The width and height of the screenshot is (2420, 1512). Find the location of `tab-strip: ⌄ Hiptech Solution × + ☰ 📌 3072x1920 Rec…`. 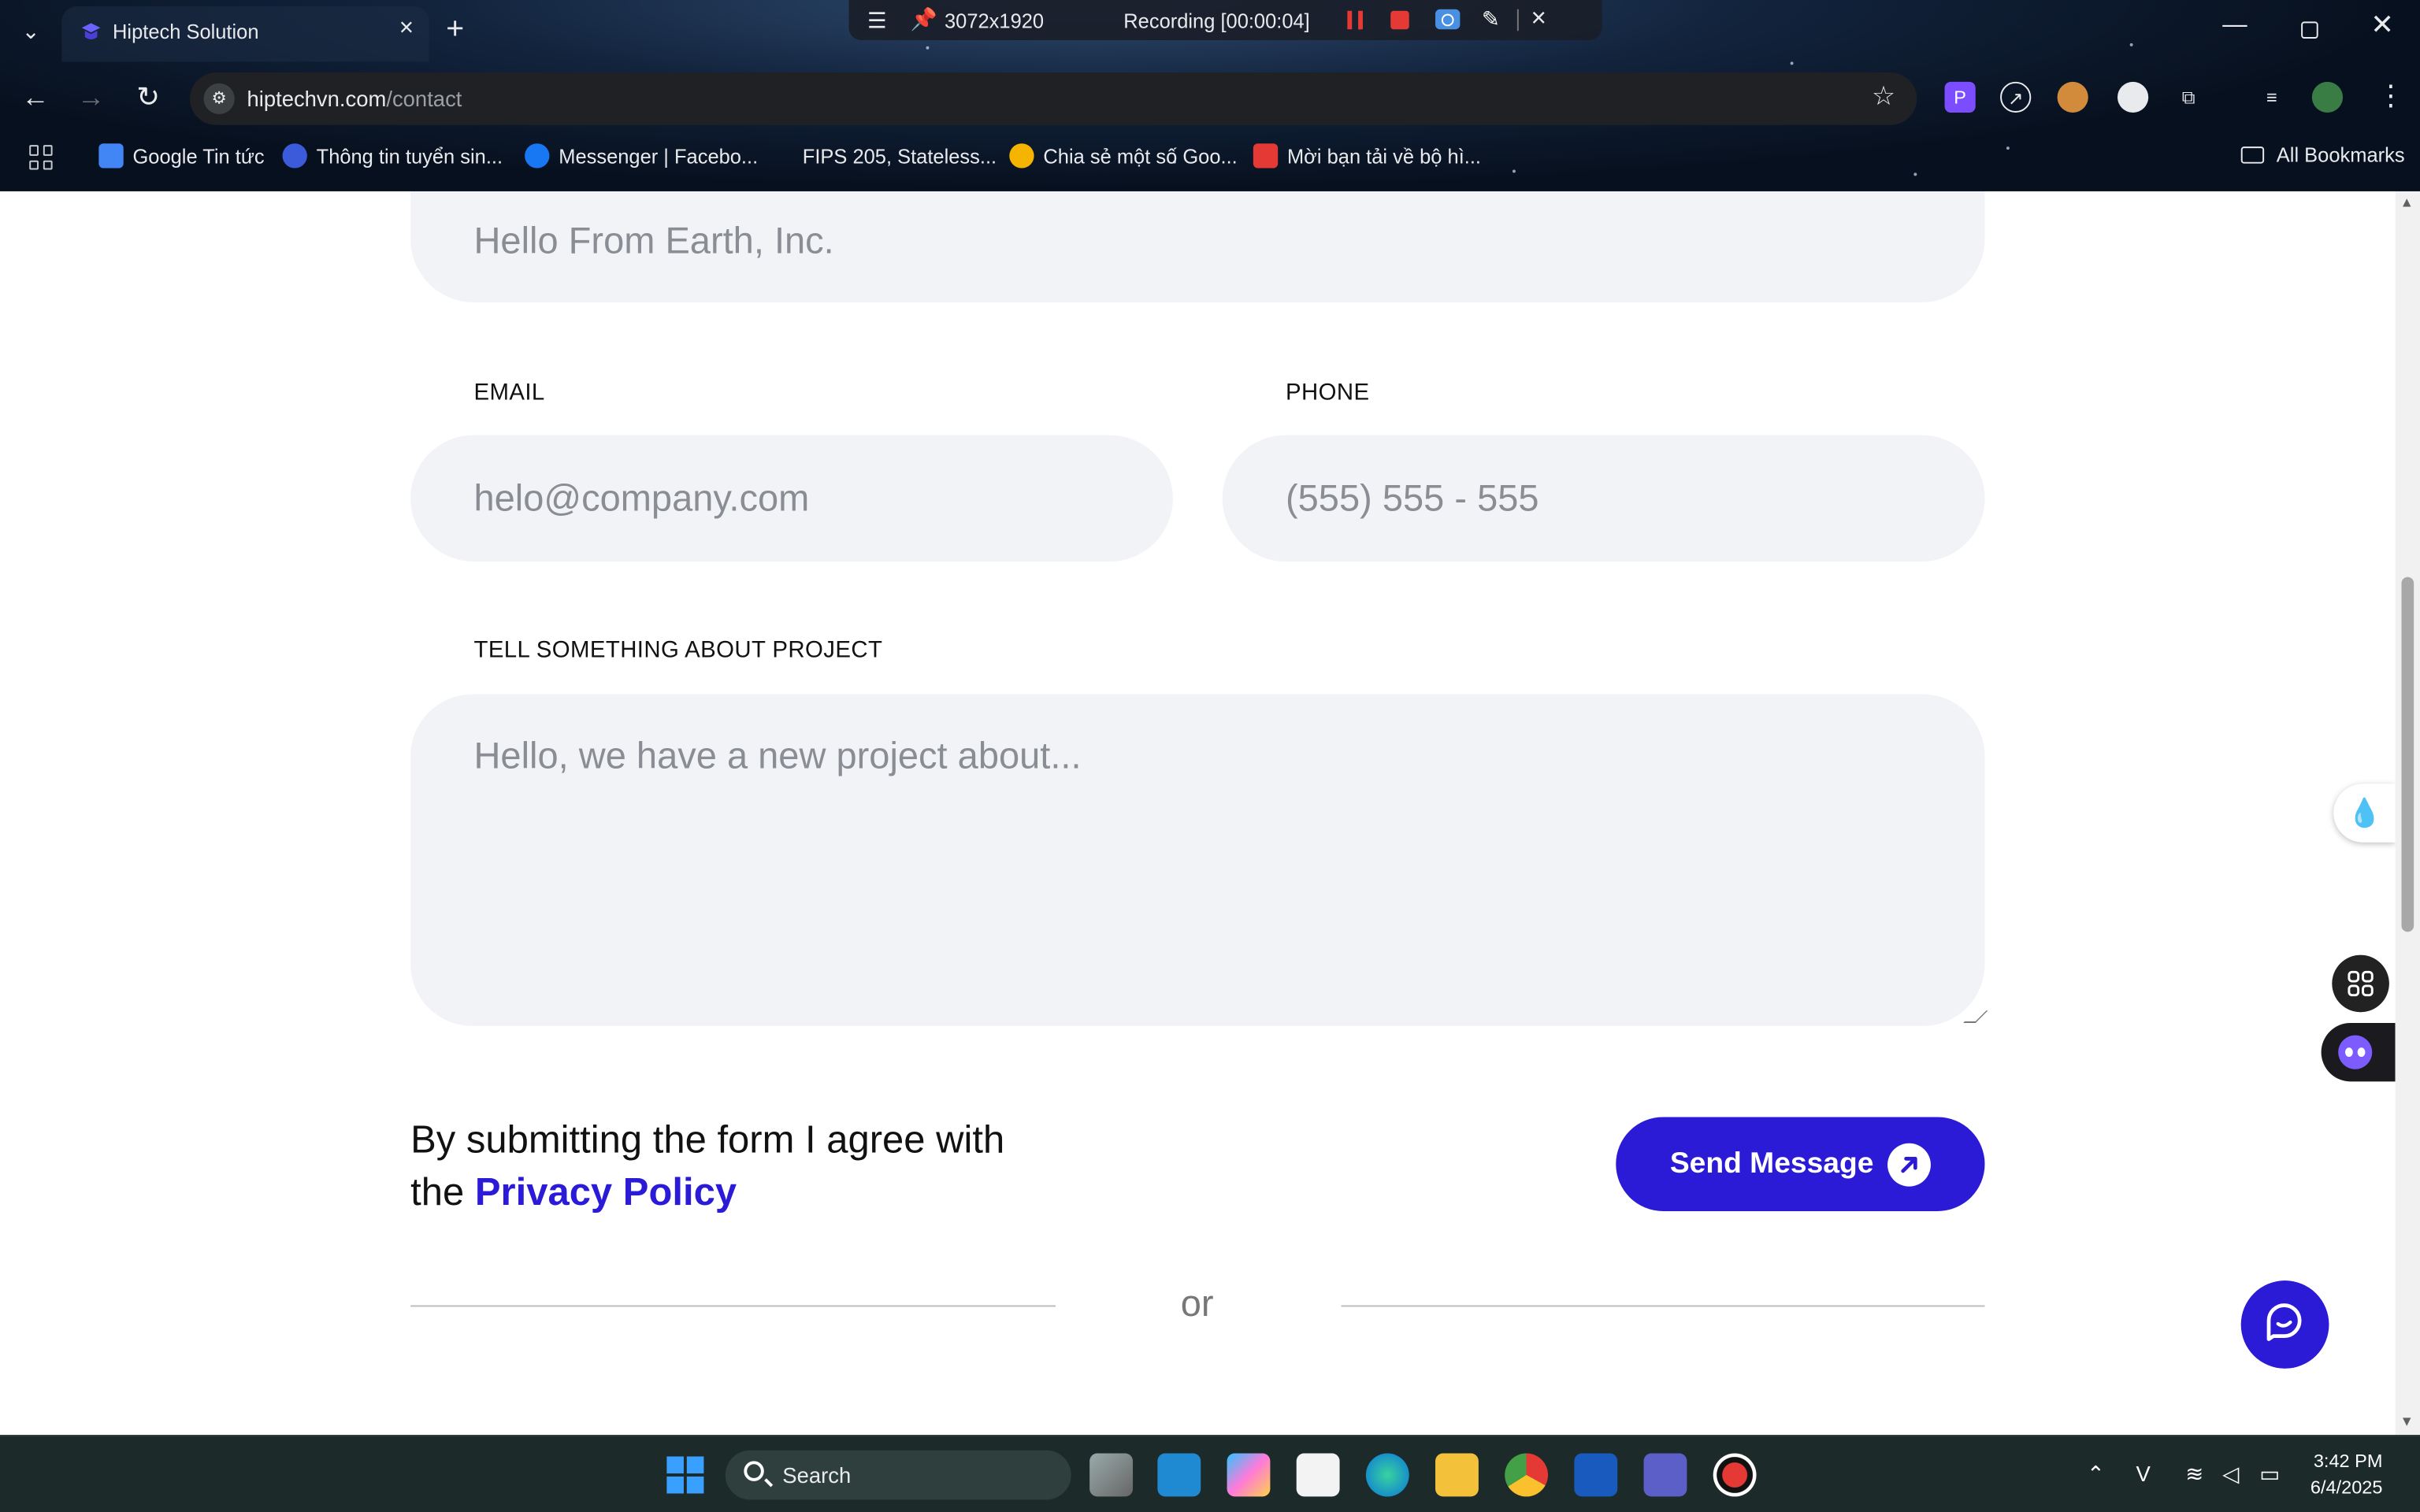

tab-strip: ⌄ Hiptech Solution × + ☰ 📌 3072x1920 Rec… is located at coordinates (1210, 31).